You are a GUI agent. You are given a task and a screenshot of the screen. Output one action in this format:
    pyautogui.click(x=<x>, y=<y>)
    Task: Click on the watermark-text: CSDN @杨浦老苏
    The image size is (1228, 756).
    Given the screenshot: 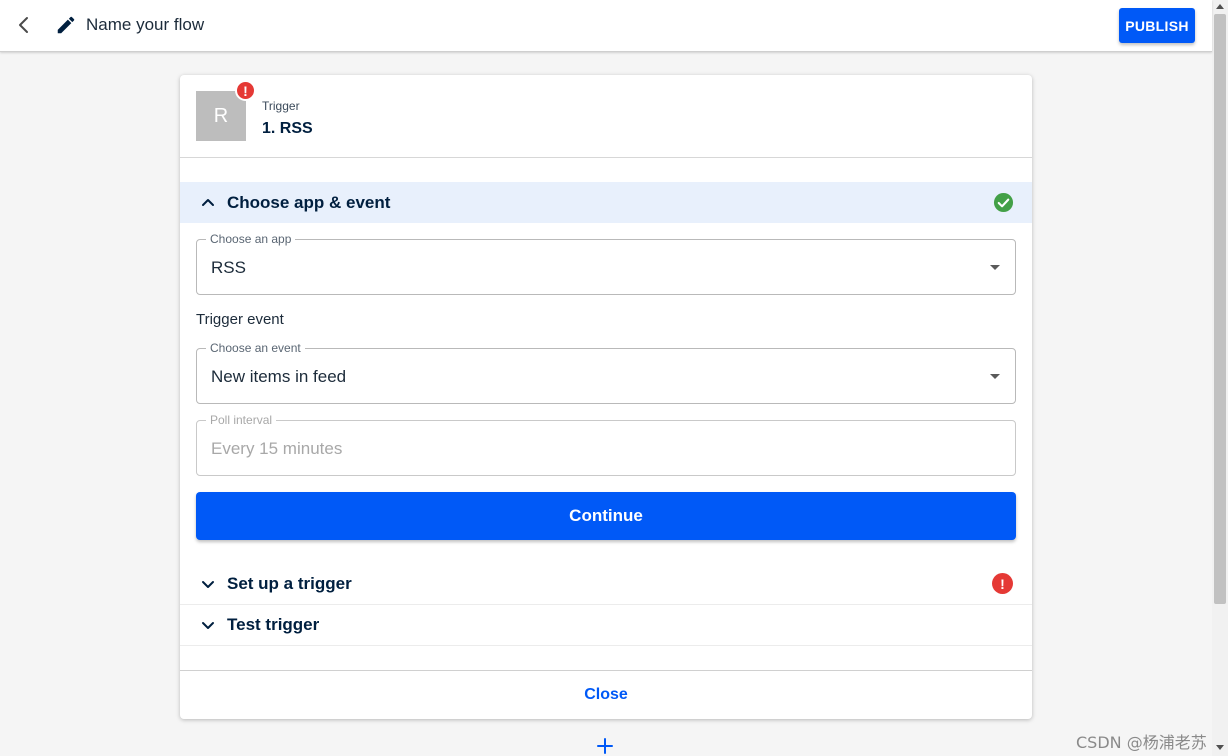 What is the action you would take?
    pyautogui.click(x=1141, y=742)
    